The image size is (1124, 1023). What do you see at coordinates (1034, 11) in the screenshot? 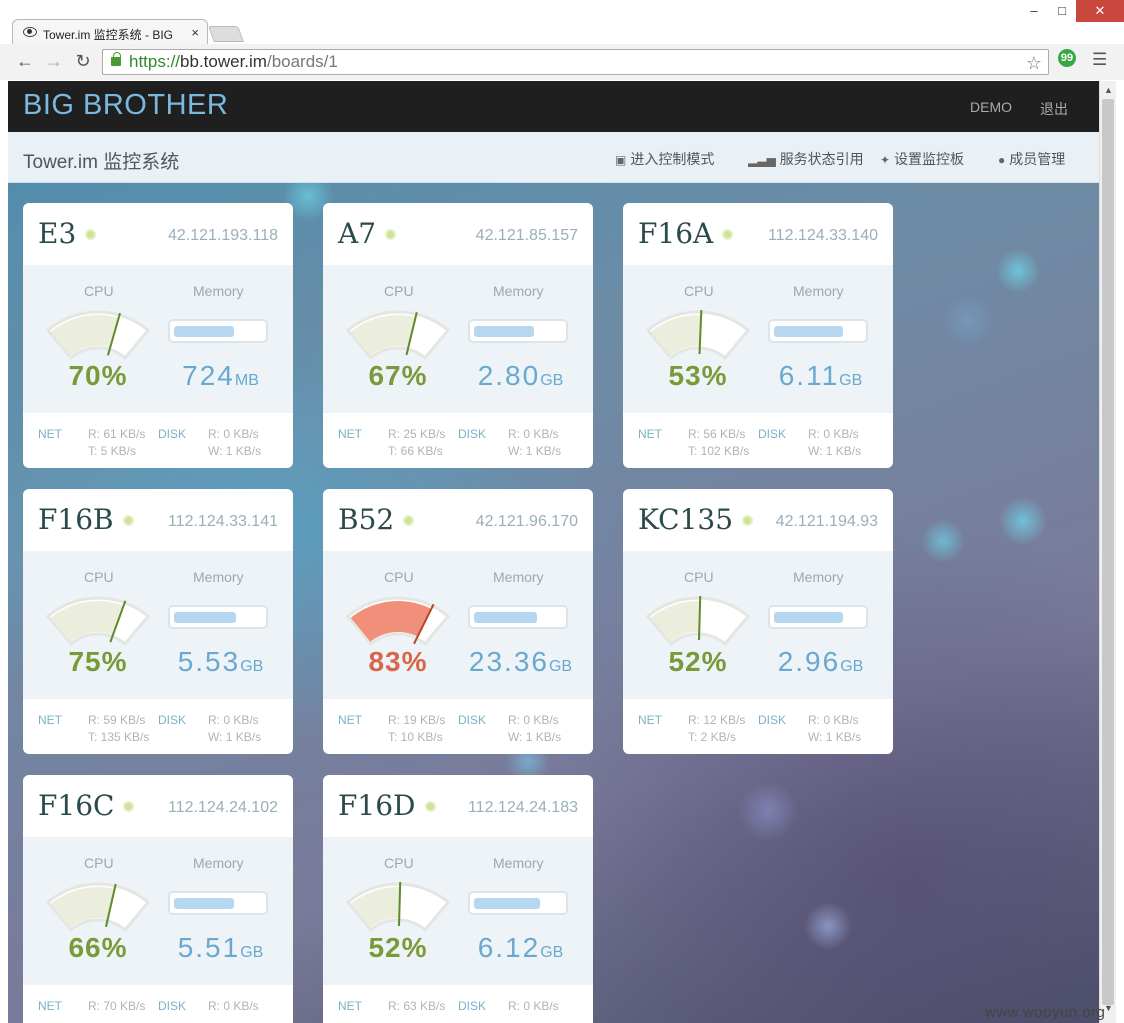
I see `window-minimize-button: –` at bounding box center [1034, 11].